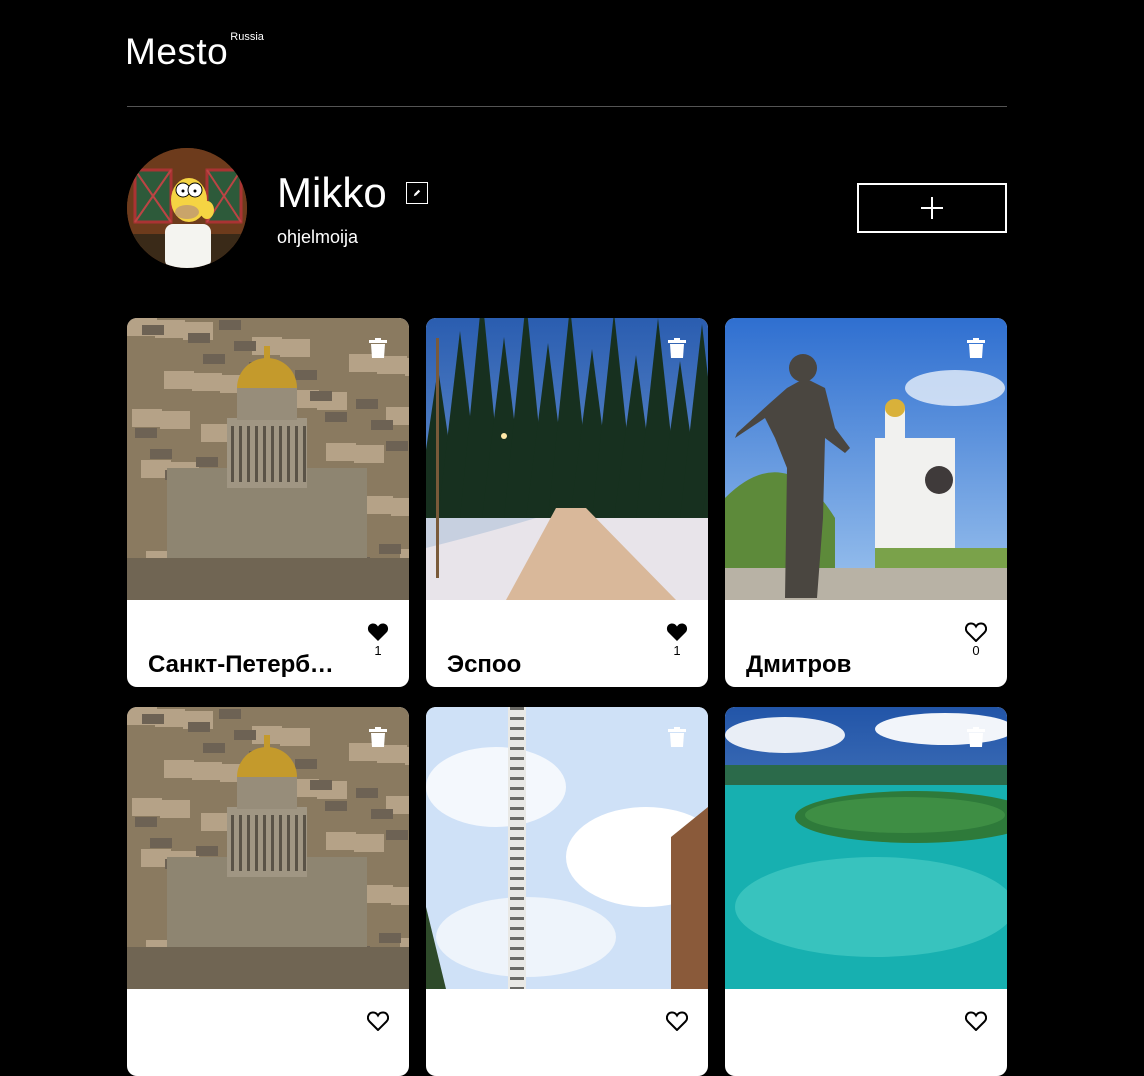  What do you see at coordinates (247, 37) in the screenshot?
I see `logo-superscript: Russia` at bounding box center [247, 37].